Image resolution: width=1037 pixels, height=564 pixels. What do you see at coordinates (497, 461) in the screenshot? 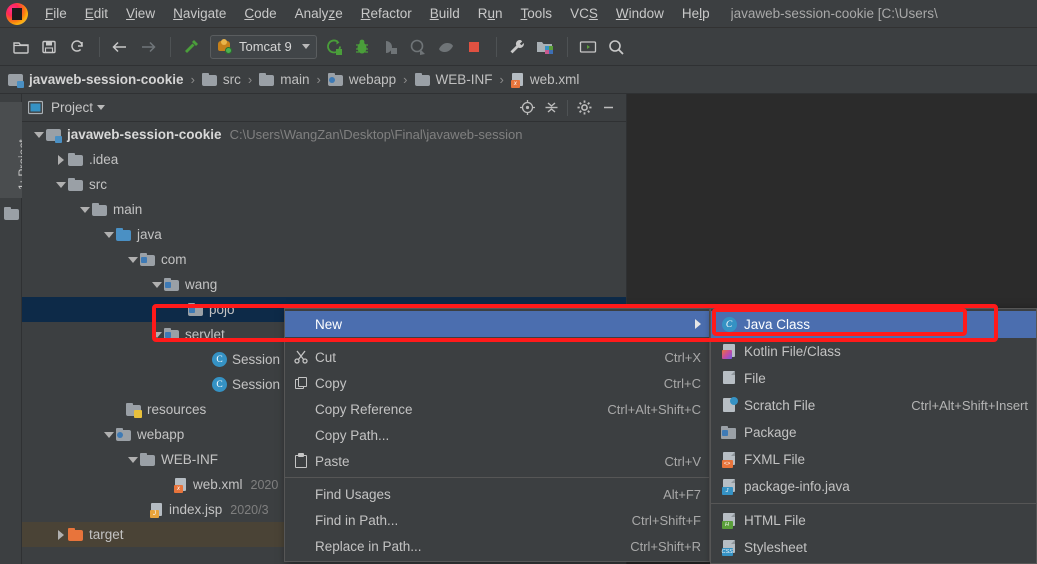
I see `context-menu-item-paste: Paste Ctrl+V` at bounding box center [497, 461].